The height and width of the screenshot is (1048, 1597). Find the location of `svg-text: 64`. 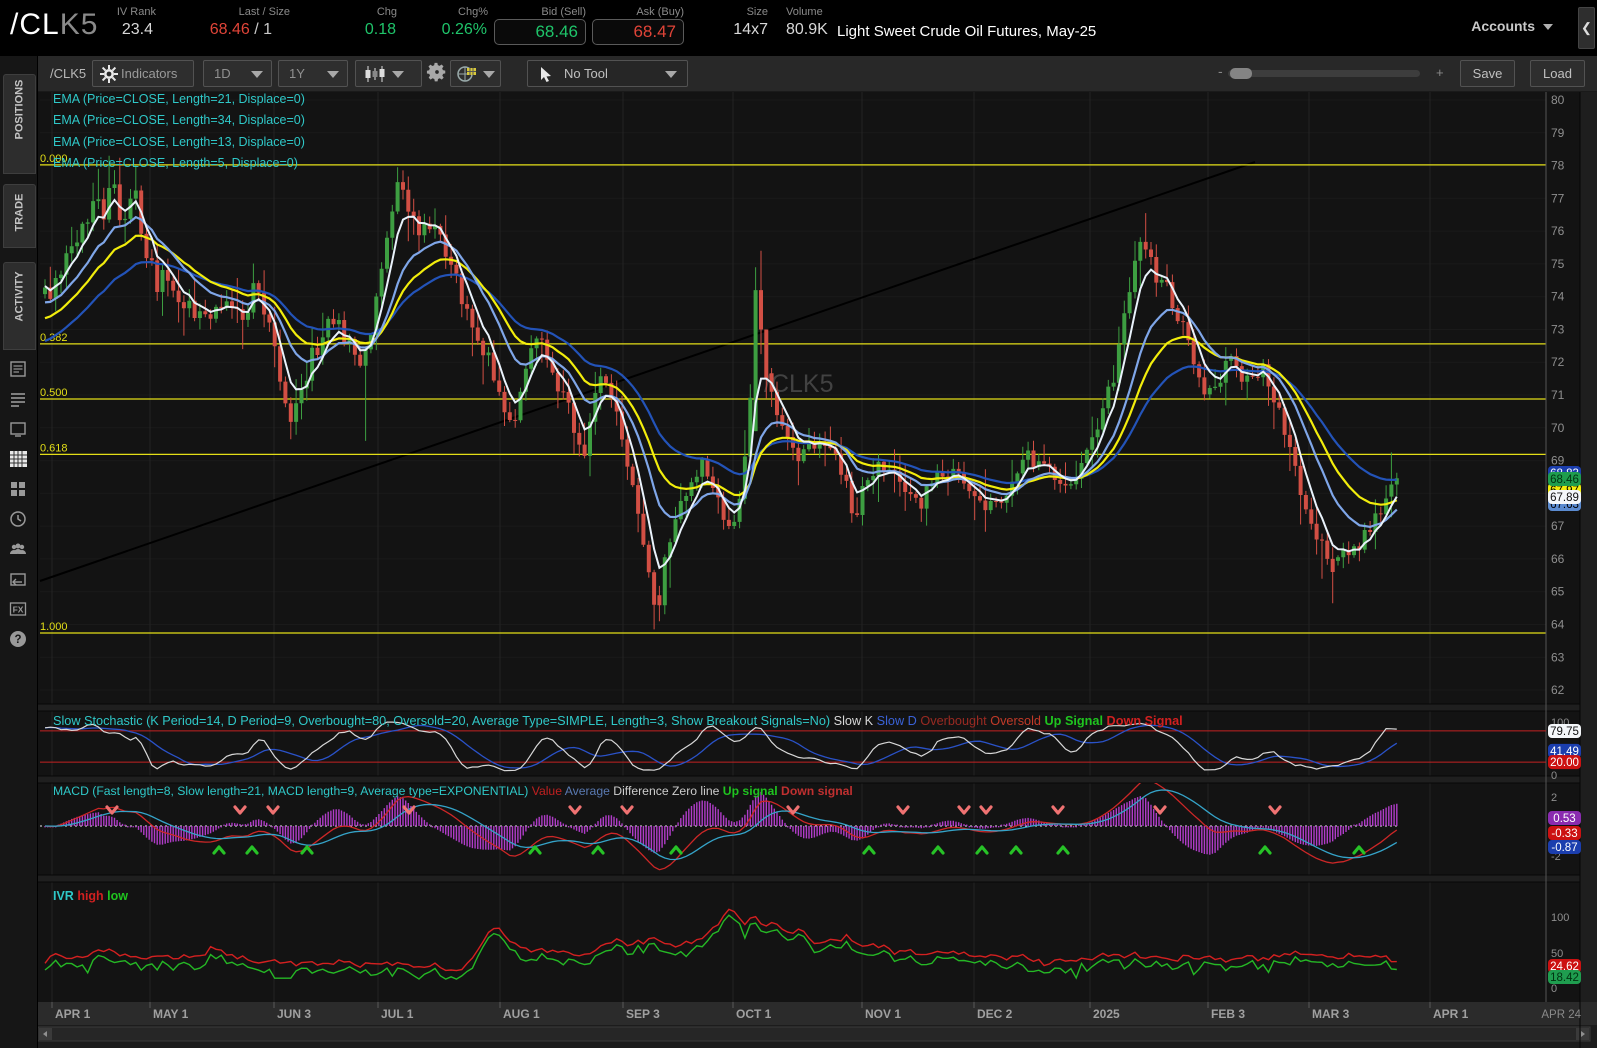

svg-text: 64 is located at coordinates (1558, 625).